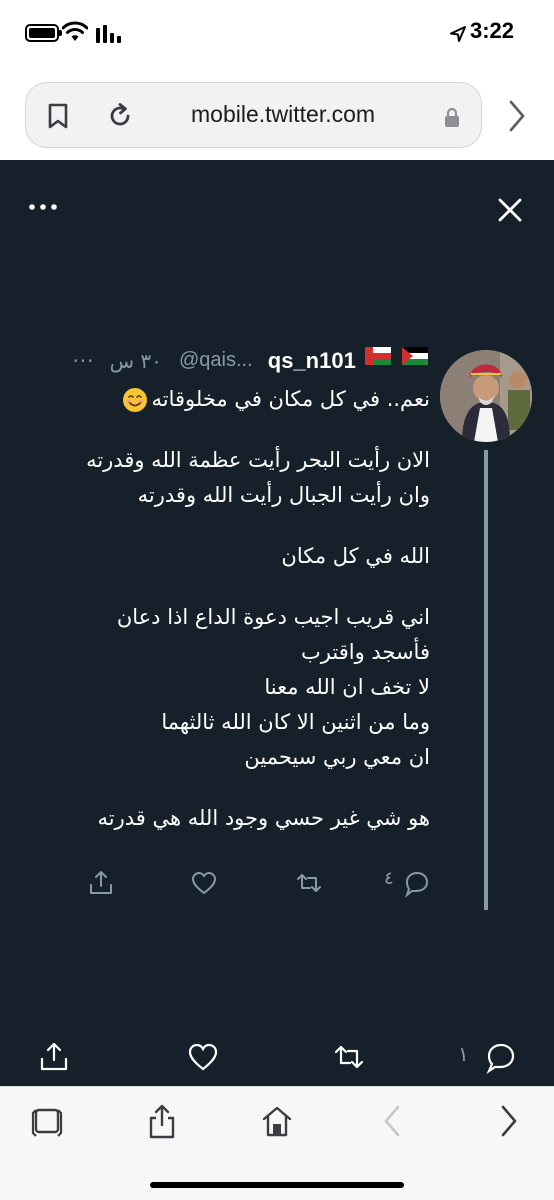 The height and width of the screenshot is (1200, 554). I want to click on address-bar: mobile.twitter.com, so click(253, 115).